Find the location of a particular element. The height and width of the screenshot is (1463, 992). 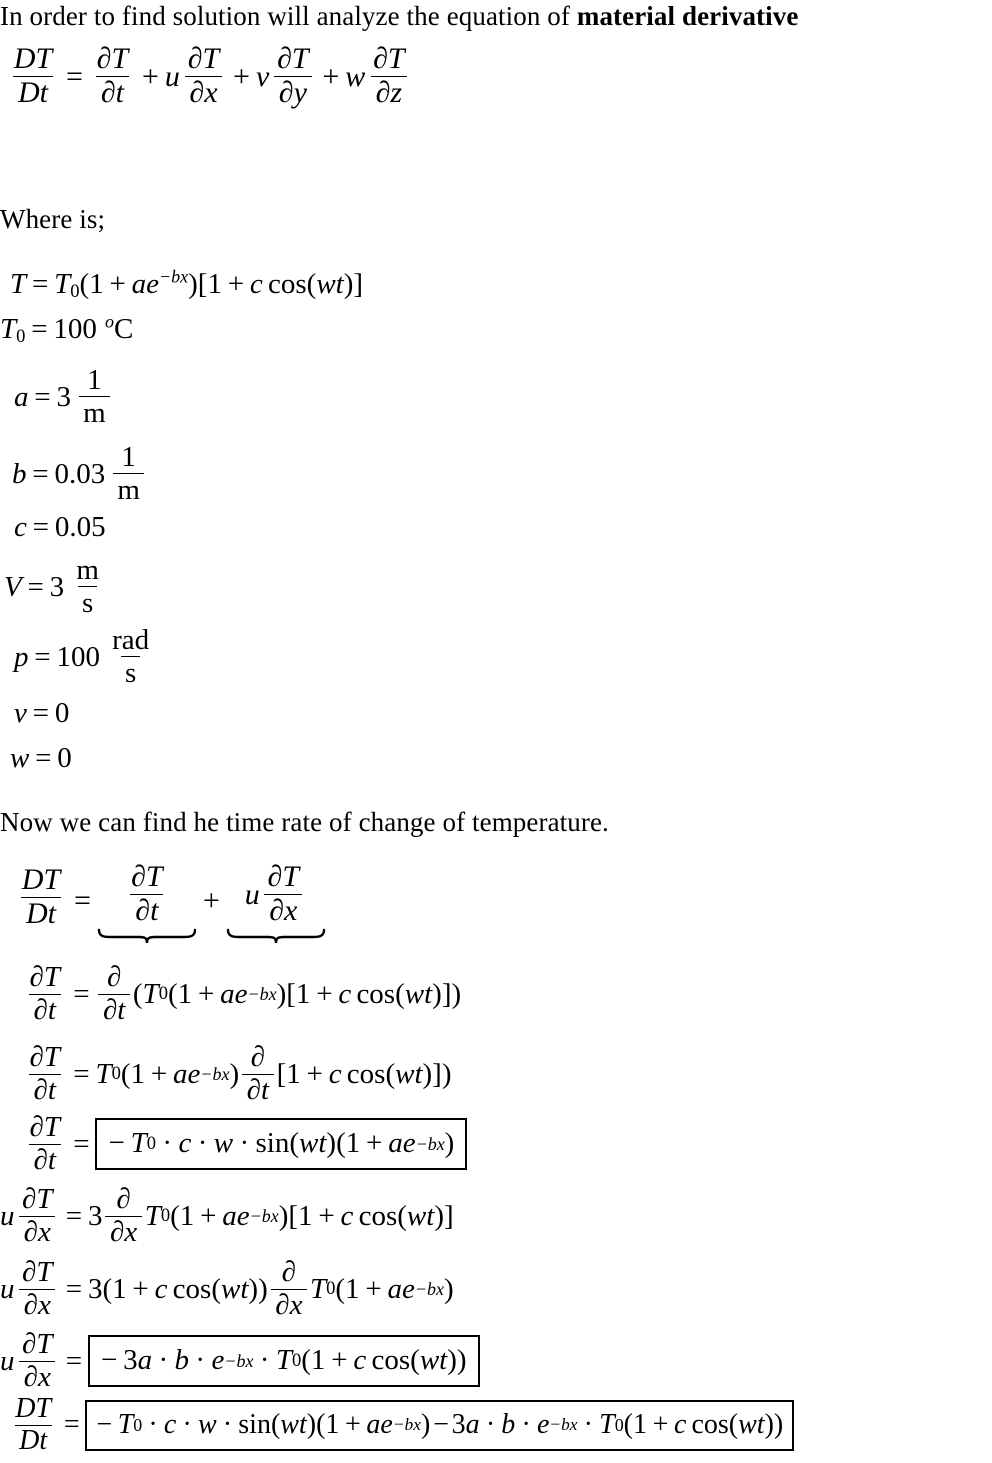

d1-term2-coefficient: u is located at coordinates (252, 894).